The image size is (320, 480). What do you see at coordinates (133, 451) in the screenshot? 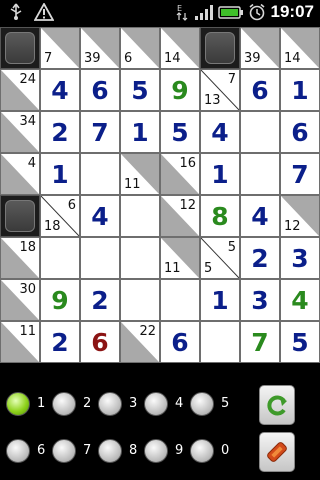
I see `number-radio-label: 8` at bounding box center [133, 451].